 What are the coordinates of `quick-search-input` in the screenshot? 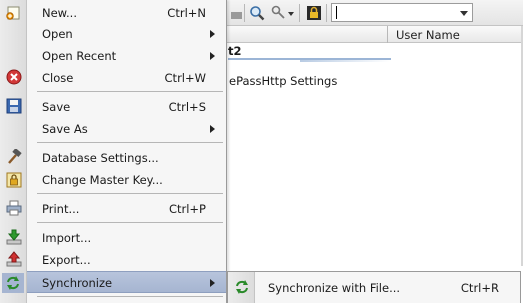 It's located at (402, 12).